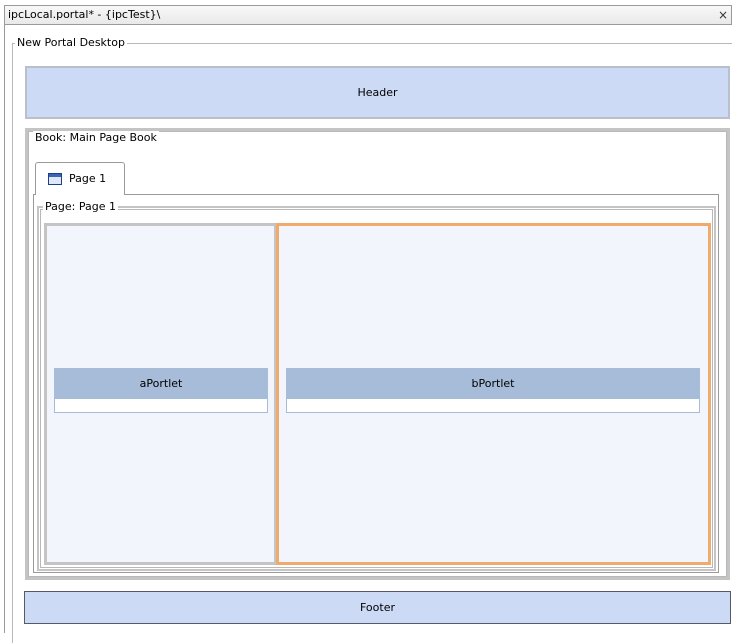  I want to click on editor-tab-title-bar: ipcLocal.portal* - {ipcTest}\ ×, so click(368, 15).